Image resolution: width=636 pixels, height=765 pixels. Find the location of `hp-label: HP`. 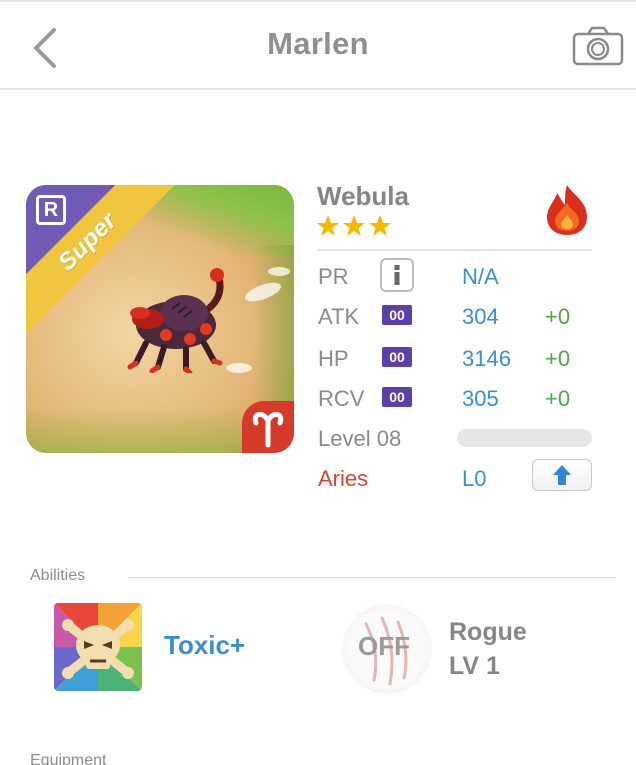

hp-label: HP is located at coordinates (333, 358).